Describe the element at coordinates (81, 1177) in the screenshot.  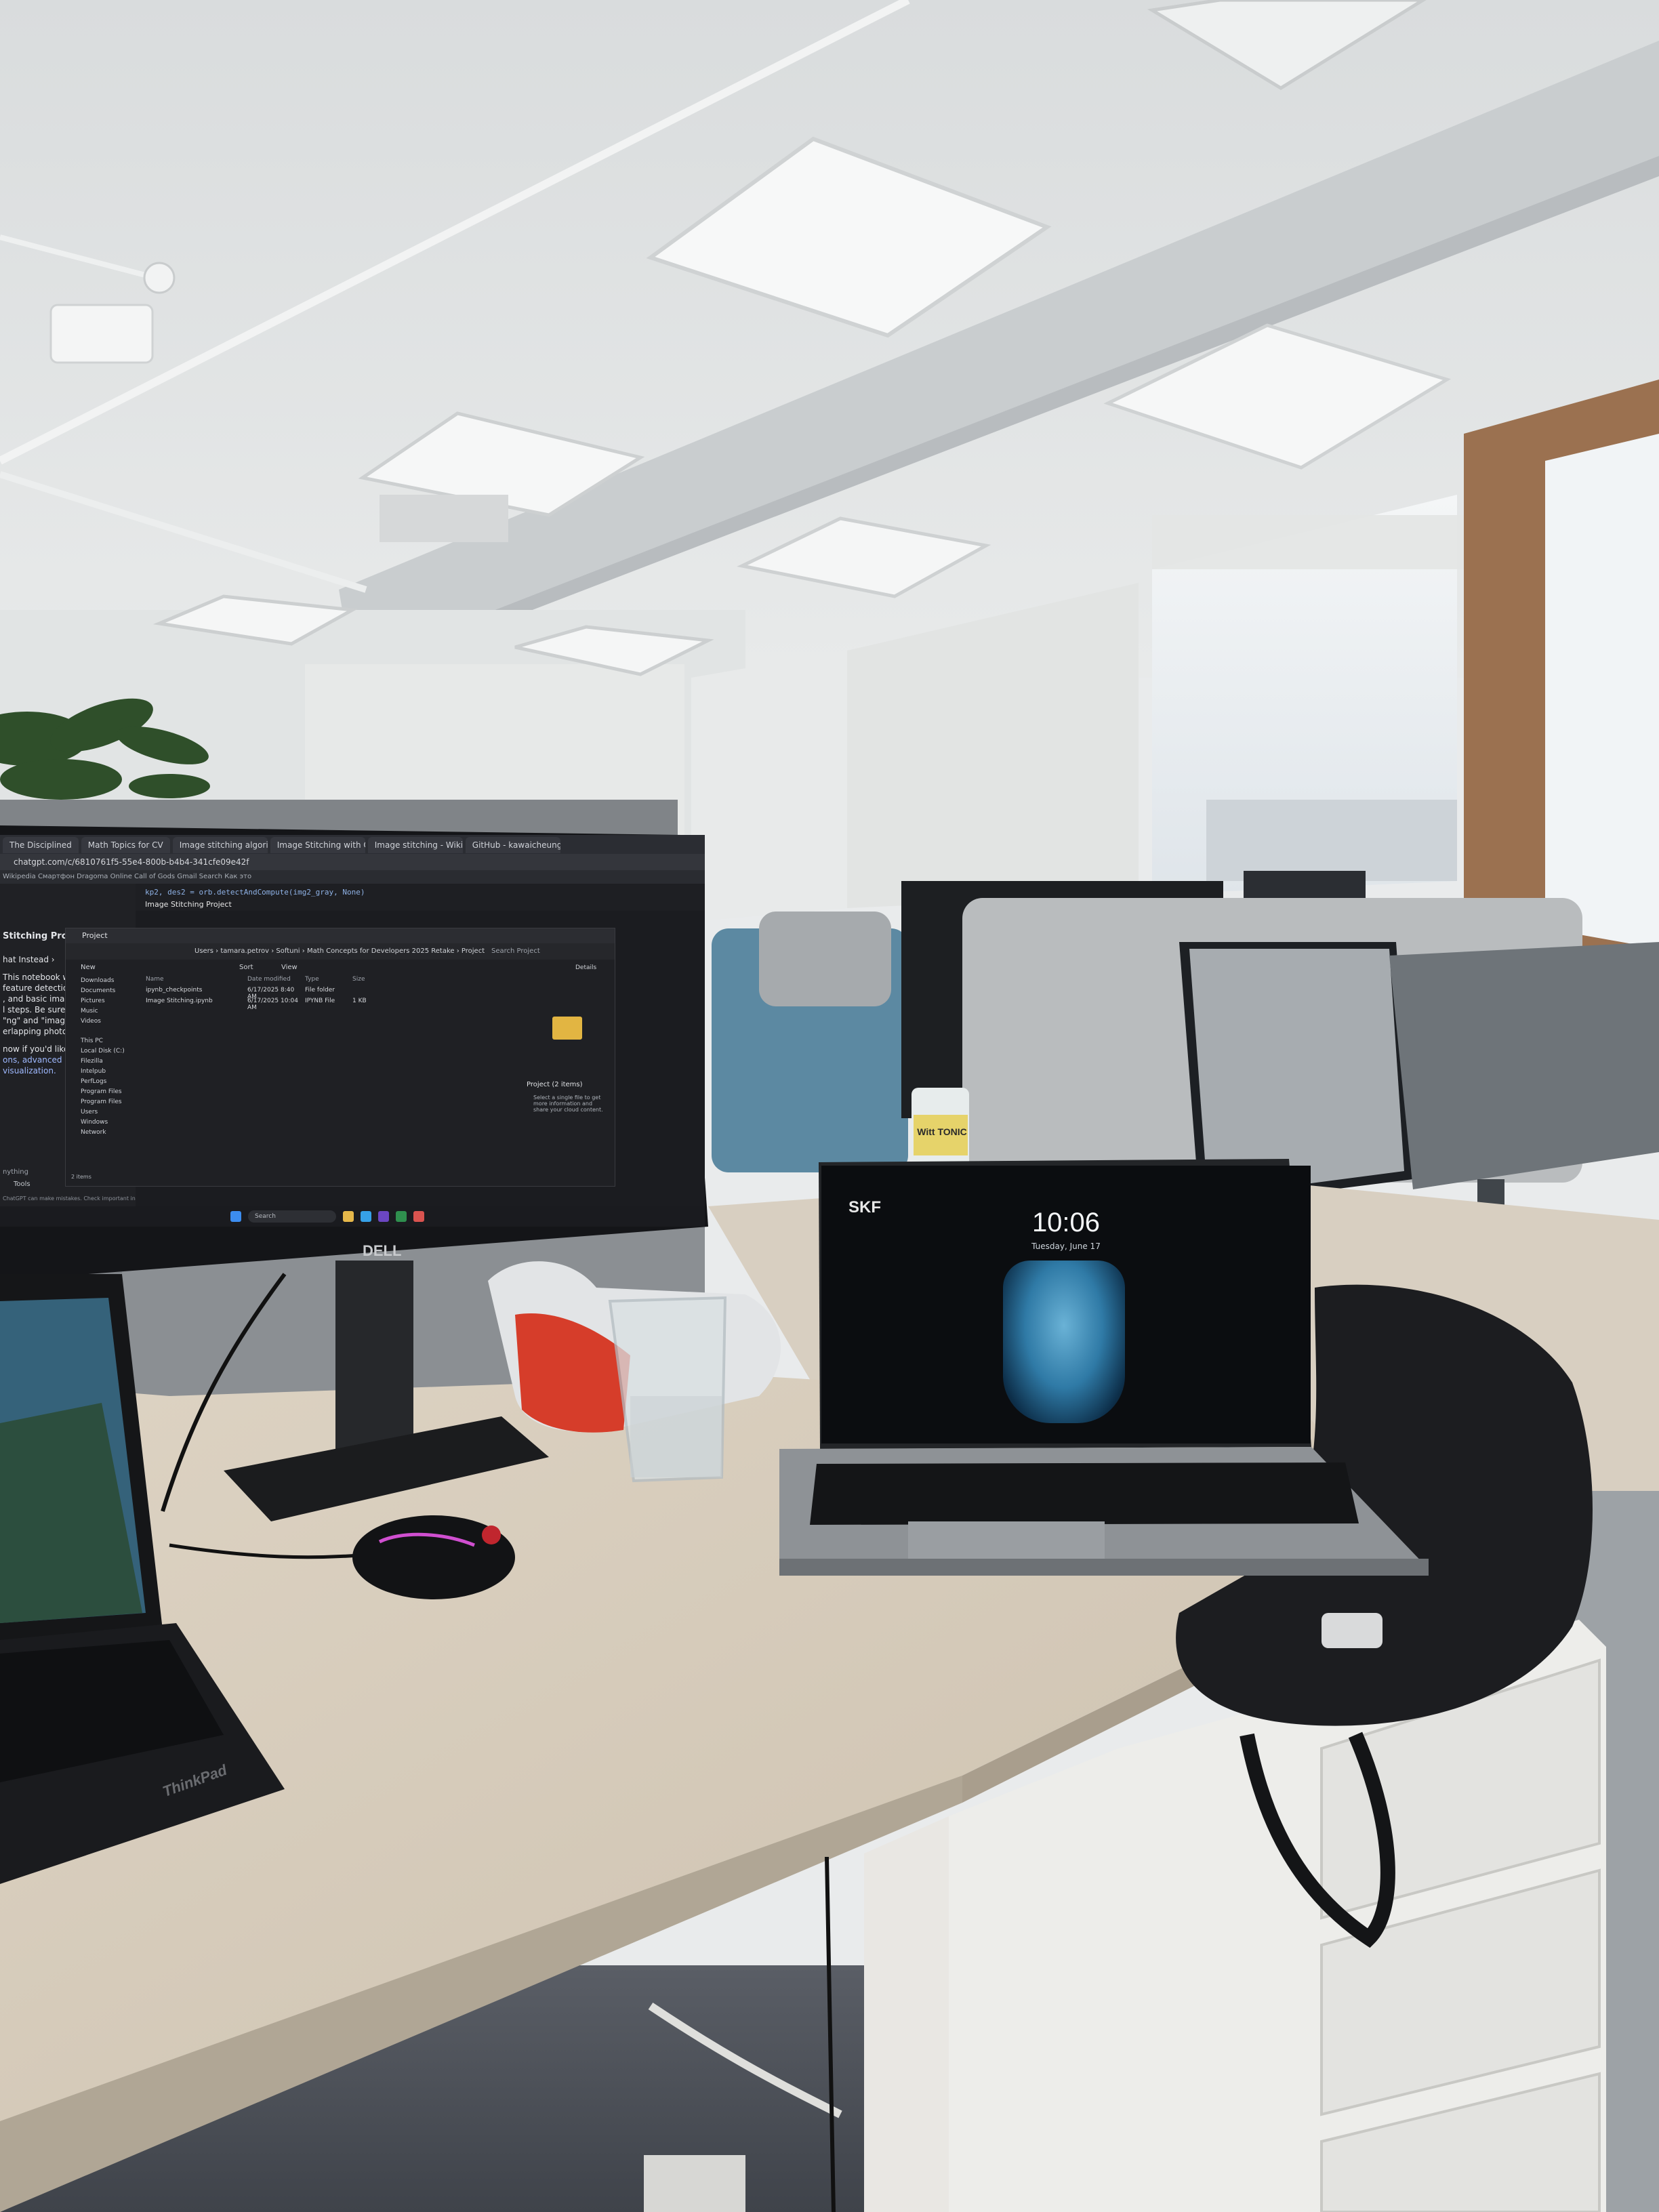
I see `item-count: 2 items` at that location.